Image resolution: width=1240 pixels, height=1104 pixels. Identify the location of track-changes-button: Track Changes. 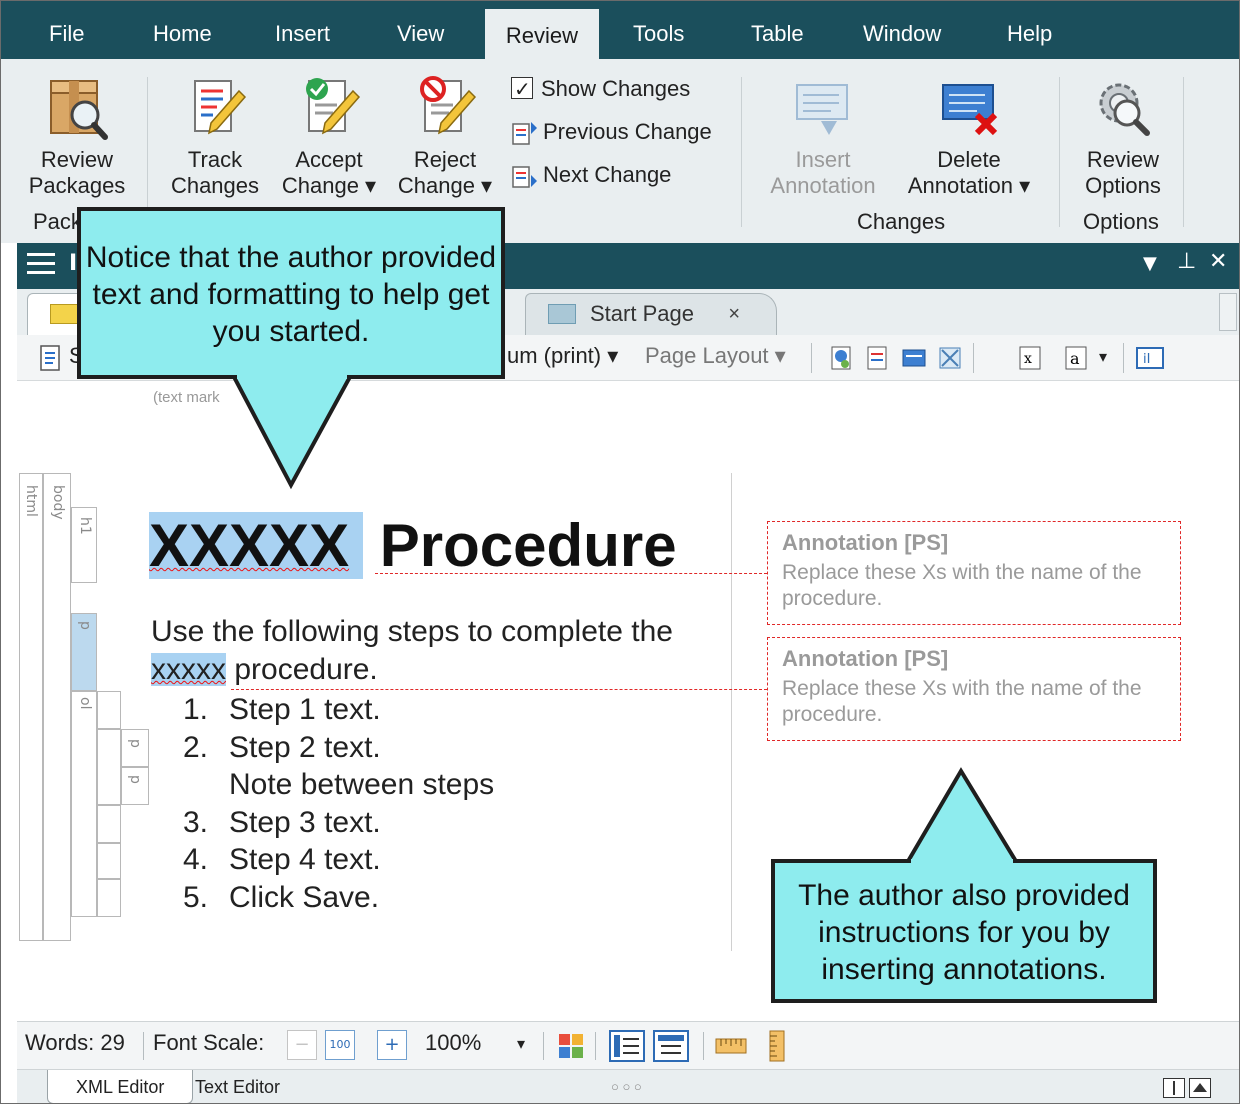
(215, 137).